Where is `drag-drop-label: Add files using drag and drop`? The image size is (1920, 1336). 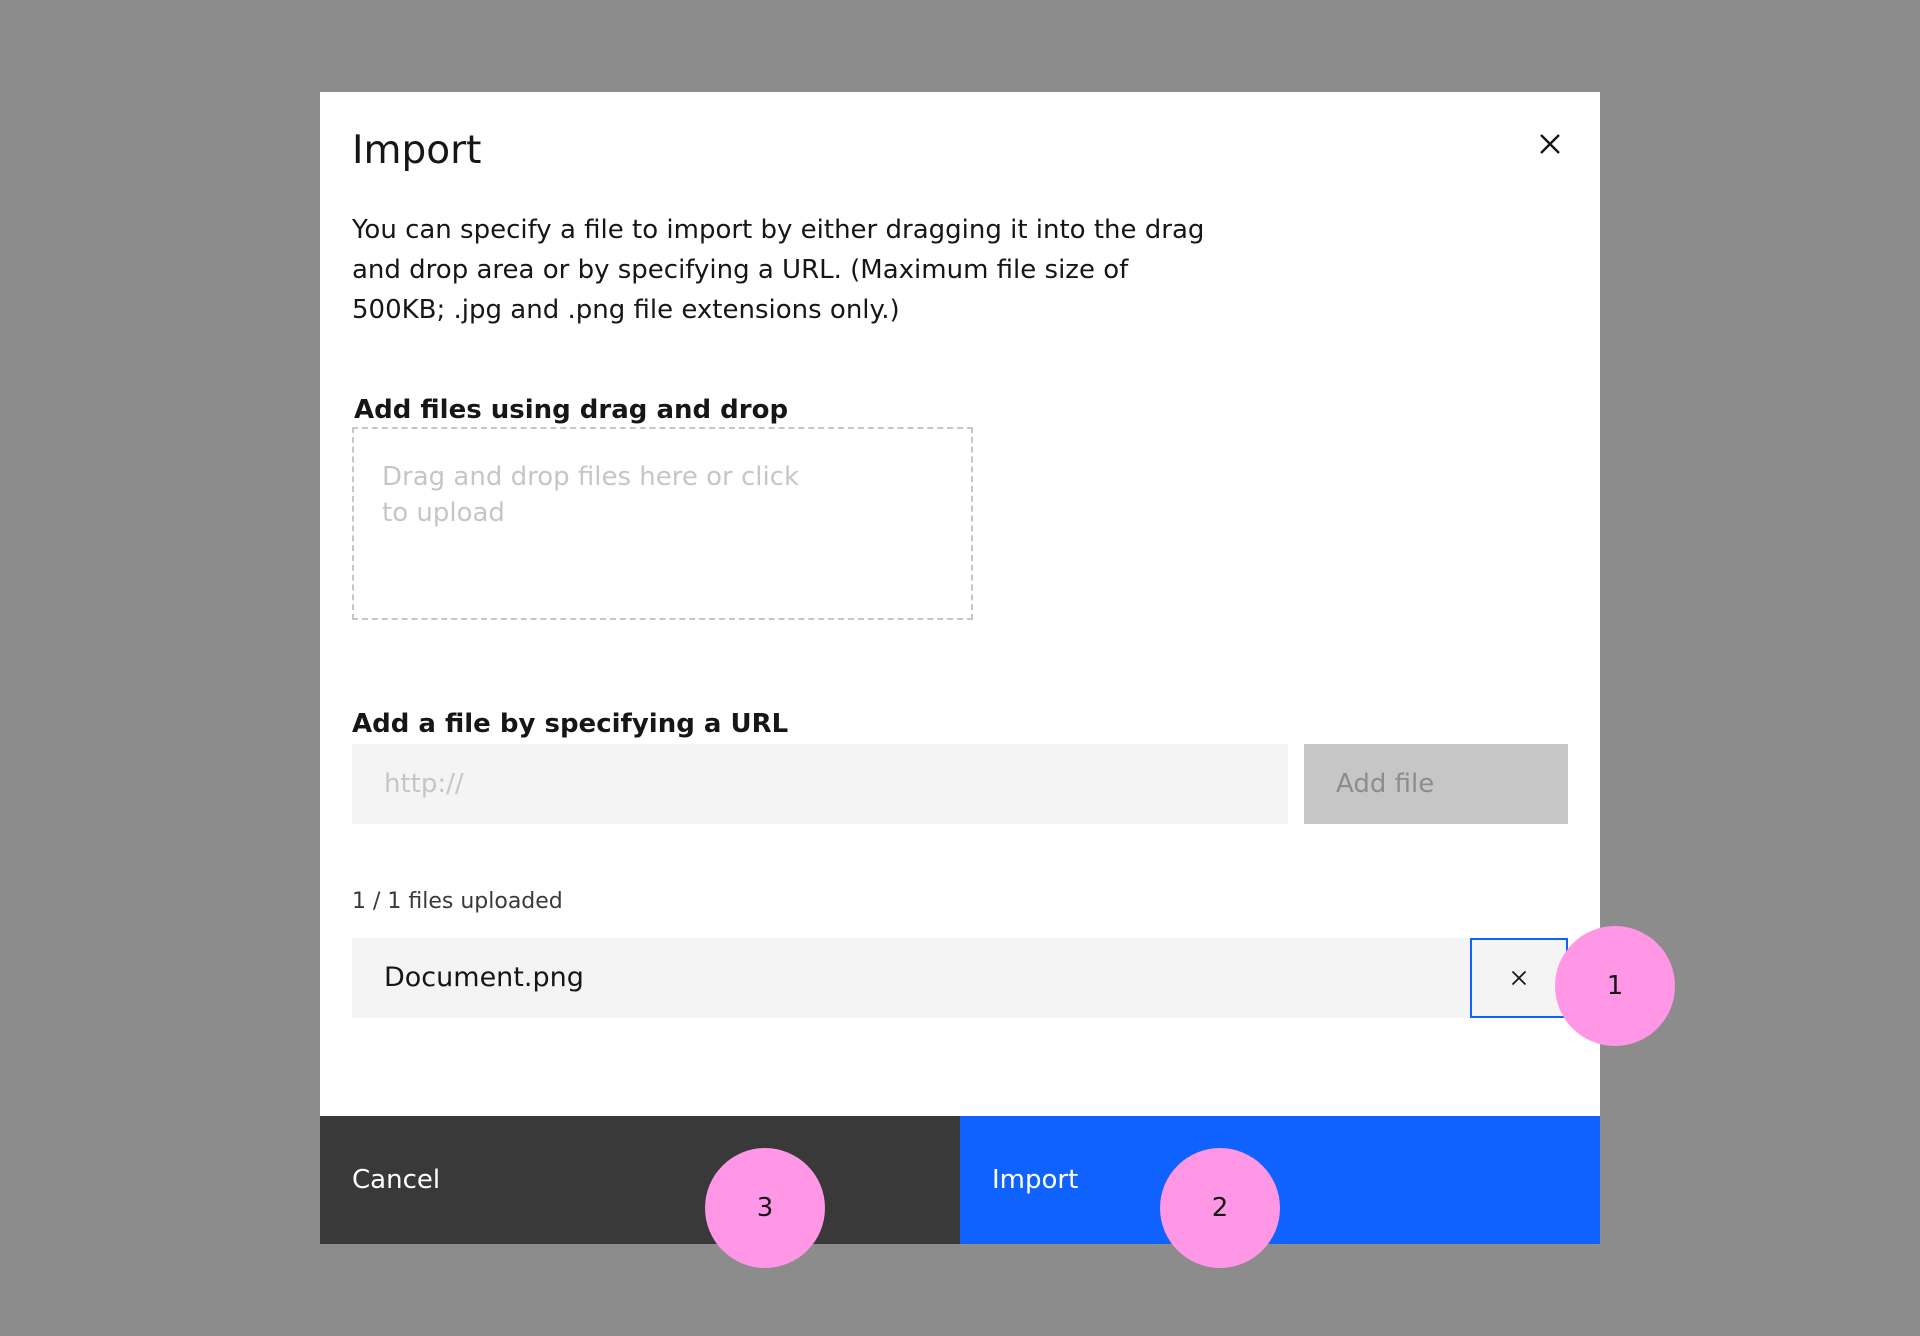 drag-drop-label: Add files using drag and drop is located at coordinates (571, 410).